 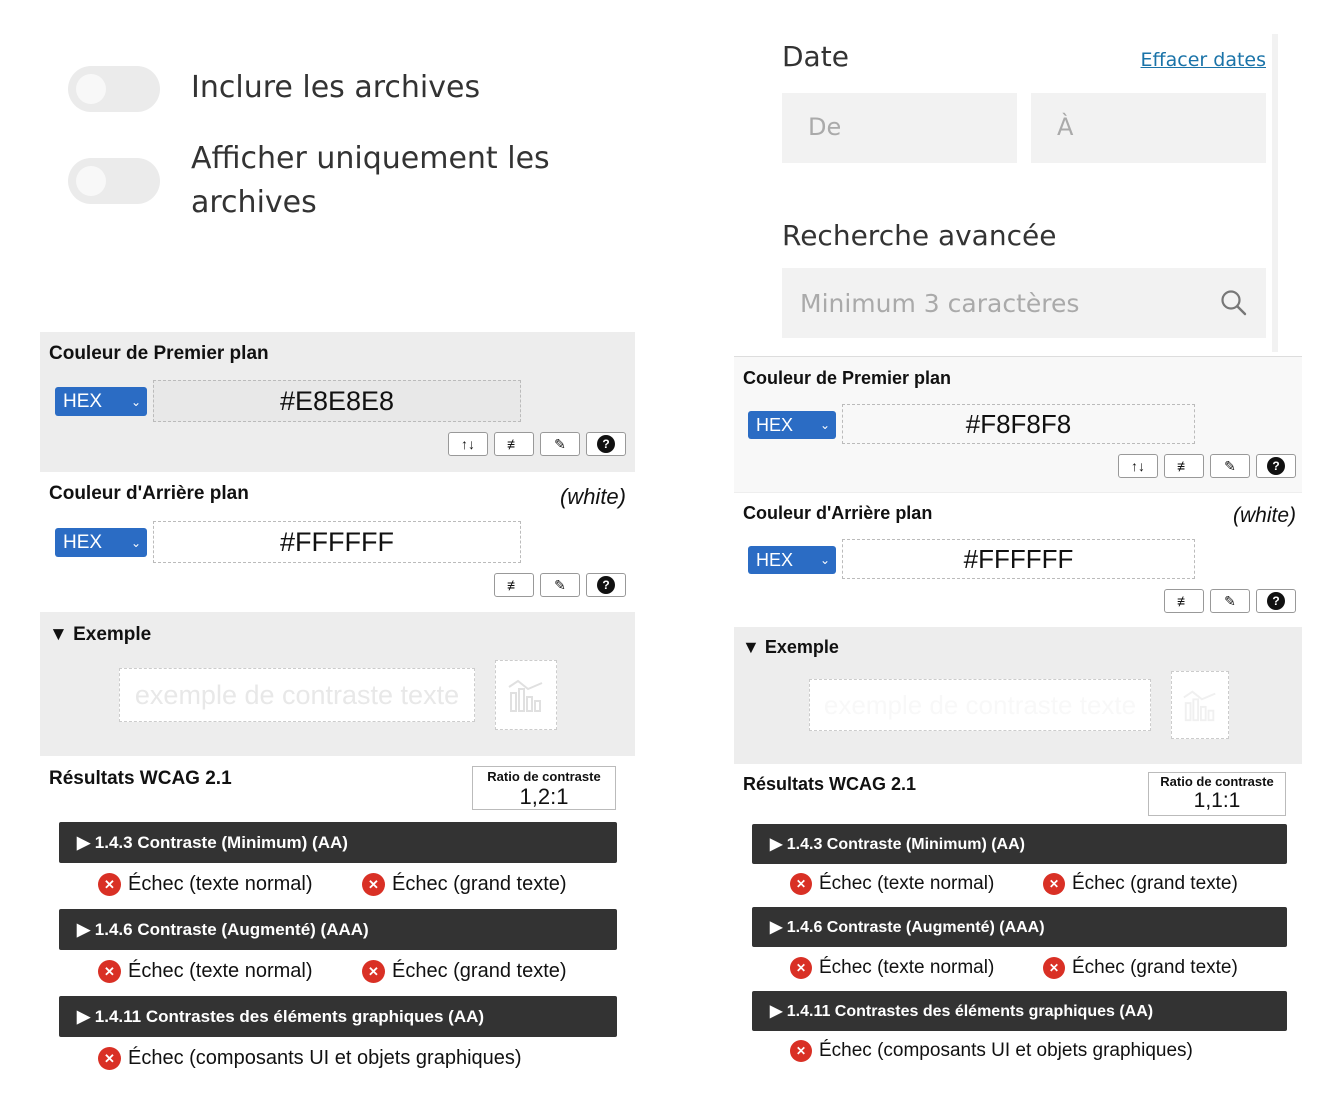 What do you see at coordinates (1024, 303) in the screenshot?
I see `advanced-search-input: Minimum 3 caractères` at bounding box center [1024, 303].